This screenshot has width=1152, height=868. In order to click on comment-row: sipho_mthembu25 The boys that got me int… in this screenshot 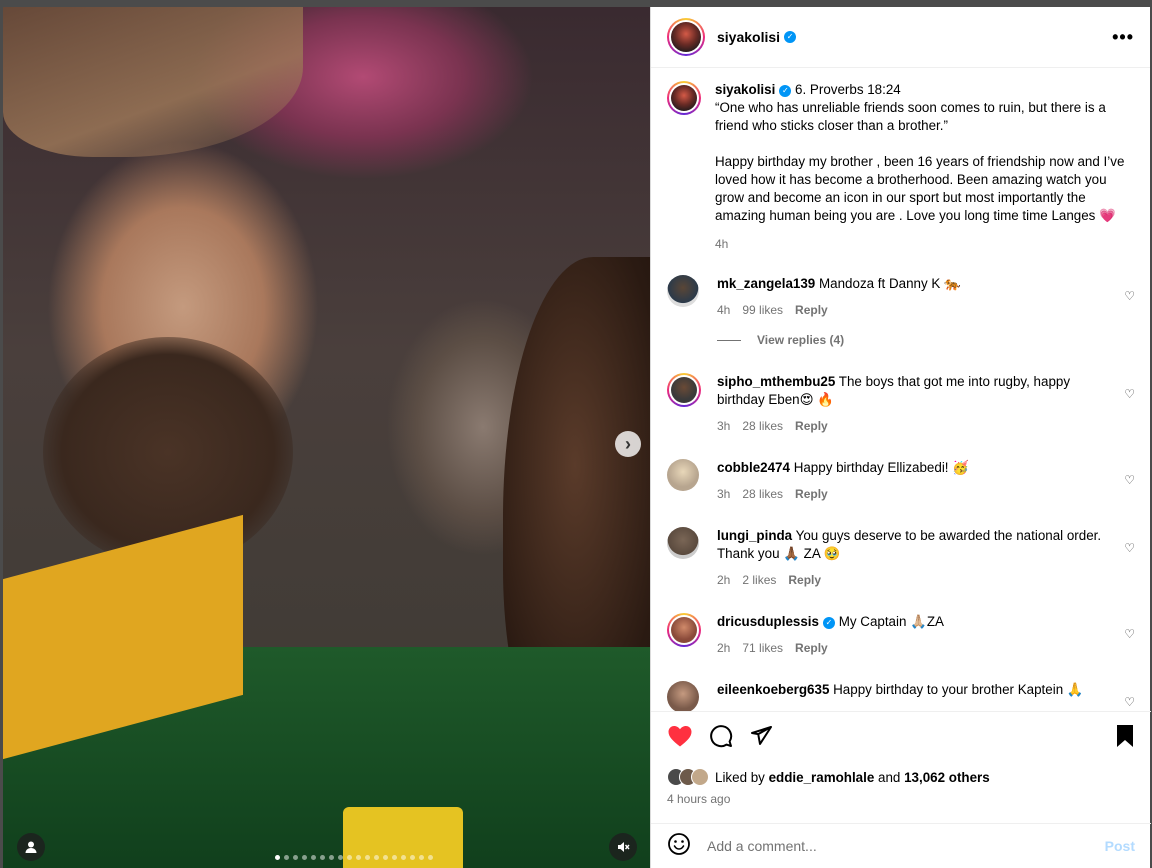, I will do `click(901, 404)`.